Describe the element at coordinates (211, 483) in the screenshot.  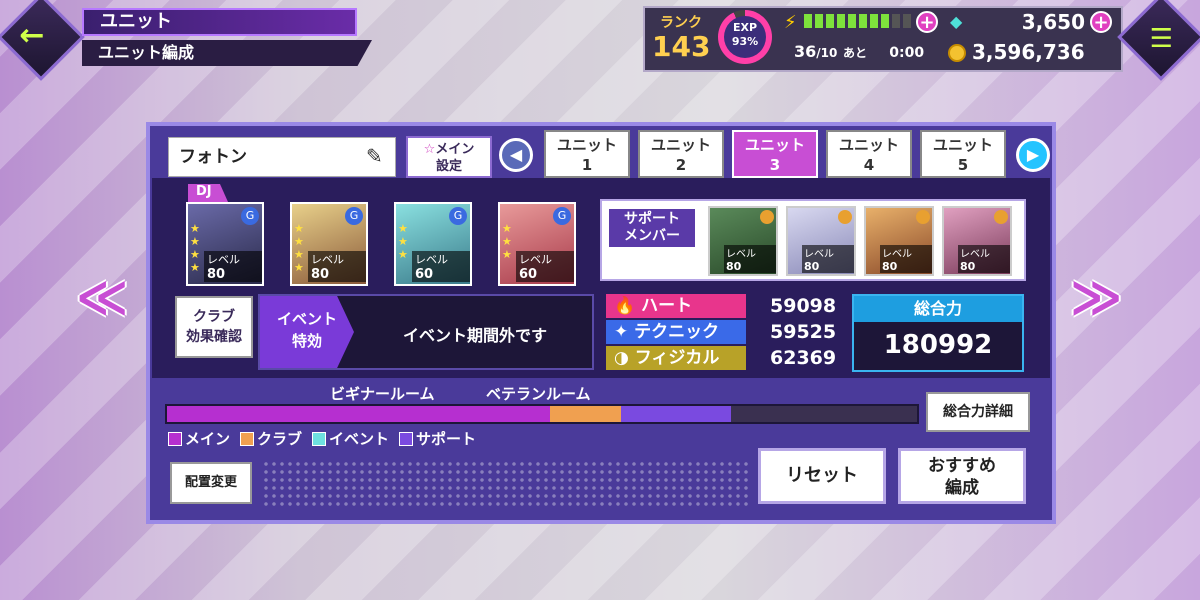
I see `change-layout-button: 配置変更` at that location.